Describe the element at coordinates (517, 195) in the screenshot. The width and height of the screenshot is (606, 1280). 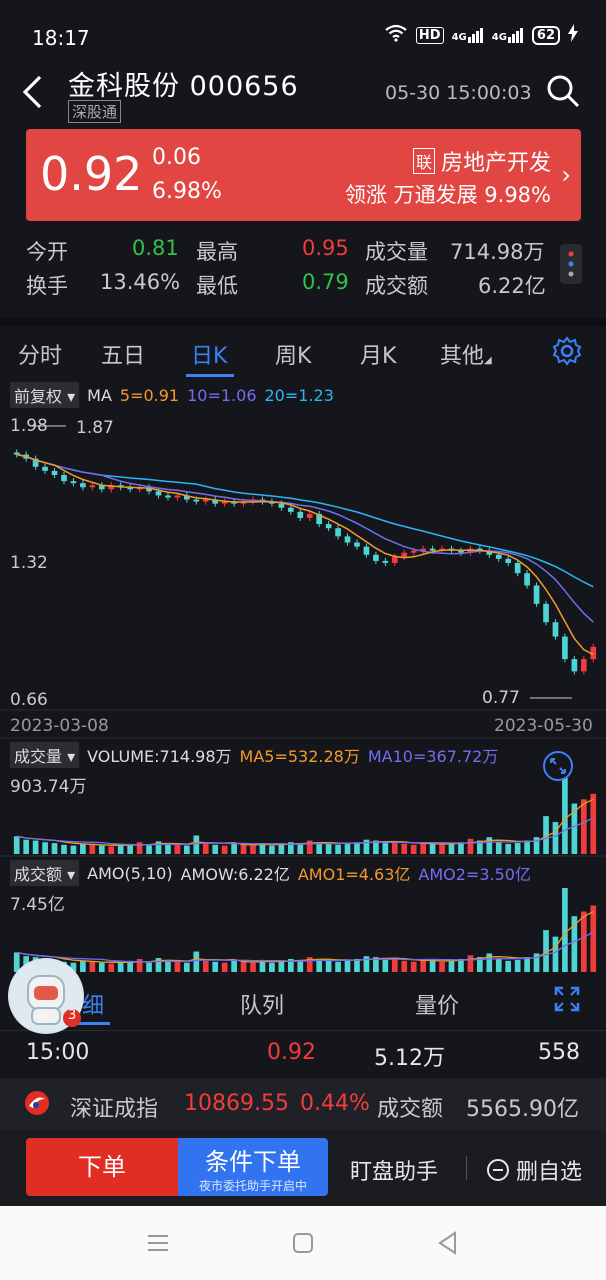
I see `lead-pct: 9.98%` at that location.